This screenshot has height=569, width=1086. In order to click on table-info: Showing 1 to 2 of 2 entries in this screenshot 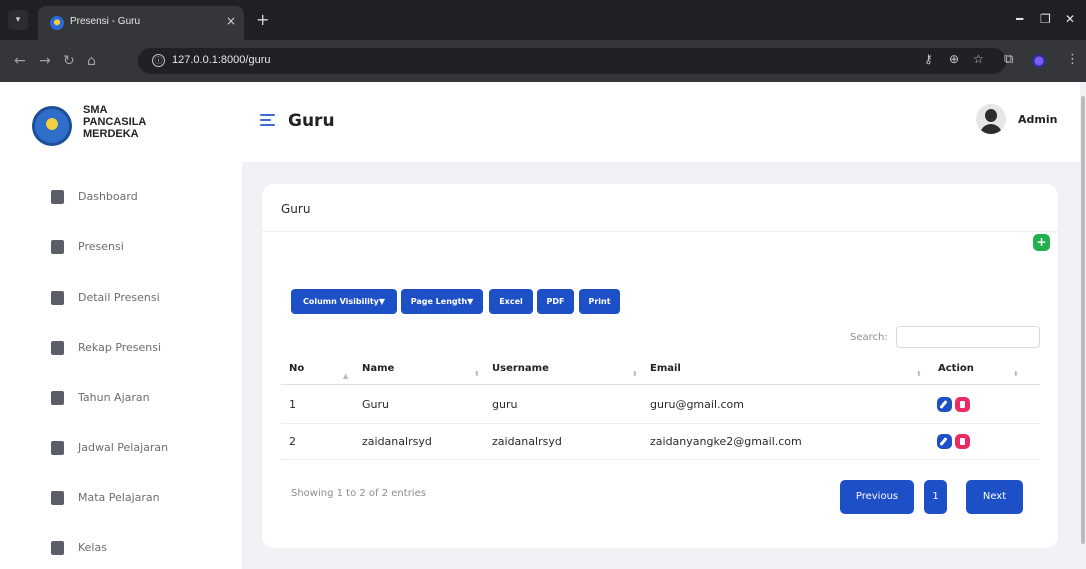, I will do `click(358, 493)`.